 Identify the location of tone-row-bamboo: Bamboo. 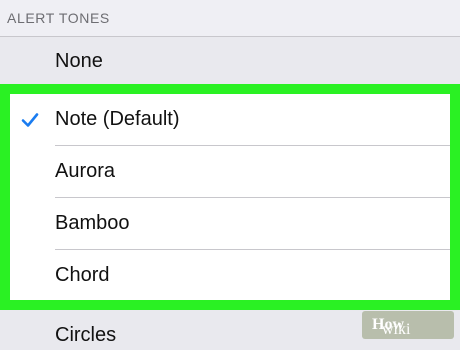
(230, 224).